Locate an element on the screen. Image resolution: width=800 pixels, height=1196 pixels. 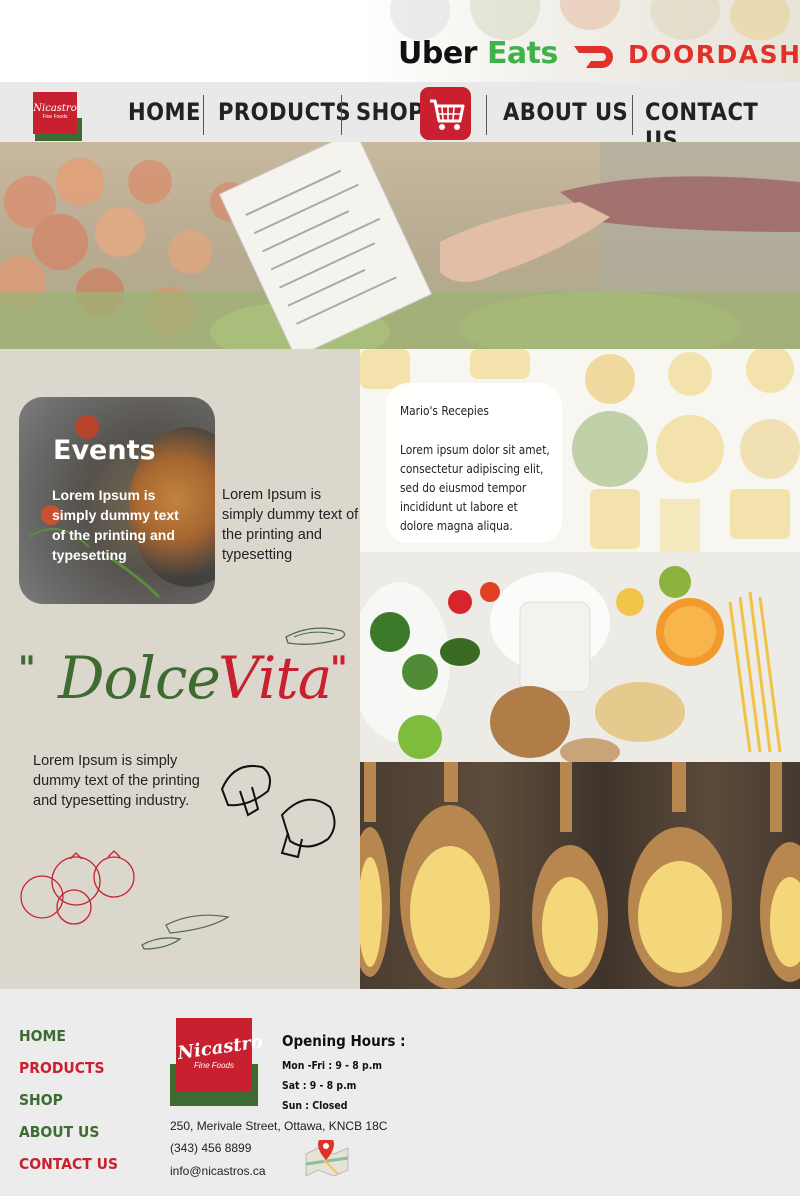
footer-link-home: HOME is located at coordinates (42, 1036).